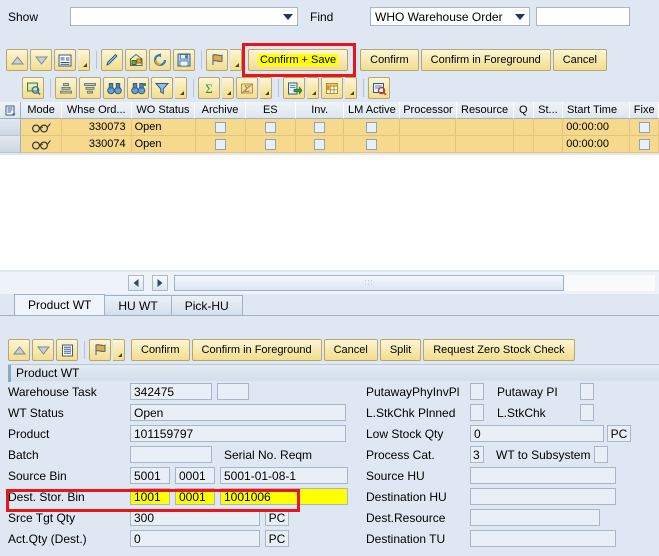  What do you see at coordinates (181, 88) in the screenshot?
I see `filter-dropdown-arrow` at bounding box center [181, 88].